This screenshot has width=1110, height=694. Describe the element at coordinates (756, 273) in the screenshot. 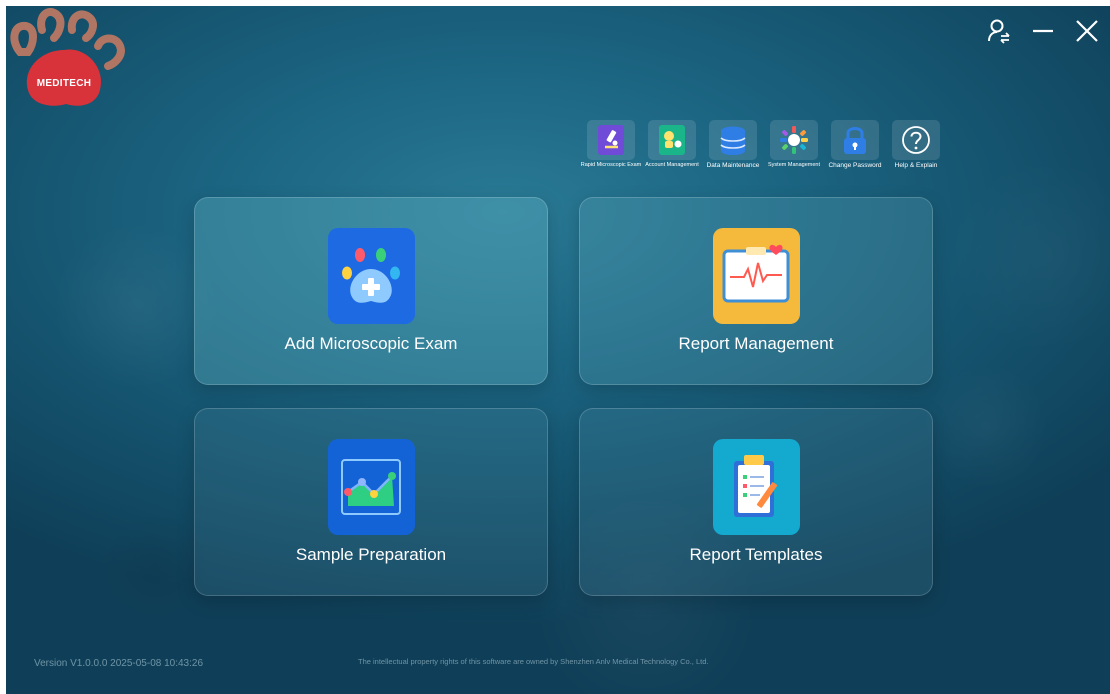

I see `heartbeat-report-icon` at that location.